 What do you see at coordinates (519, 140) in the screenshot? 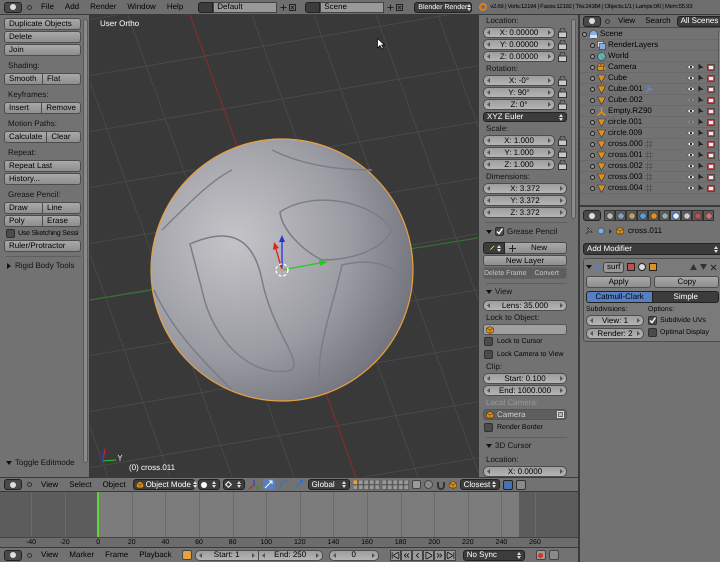
I see `number-field: X: 1.000` at bounding box center [519, 140].